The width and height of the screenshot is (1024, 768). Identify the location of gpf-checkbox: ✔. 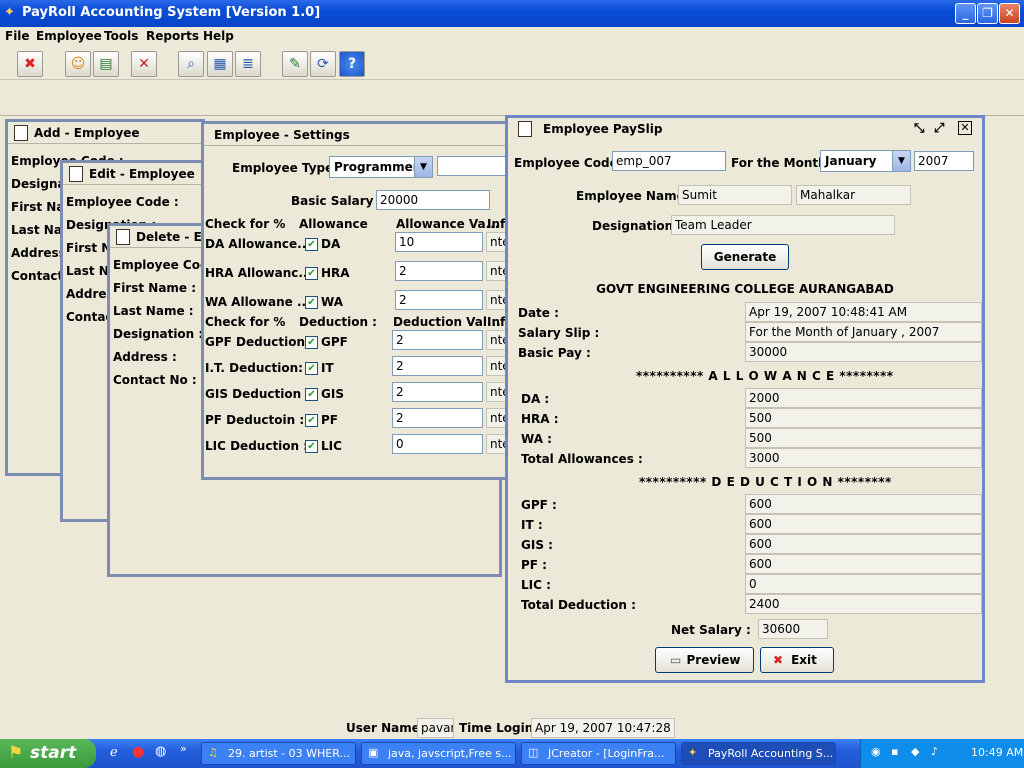
(311, 342).